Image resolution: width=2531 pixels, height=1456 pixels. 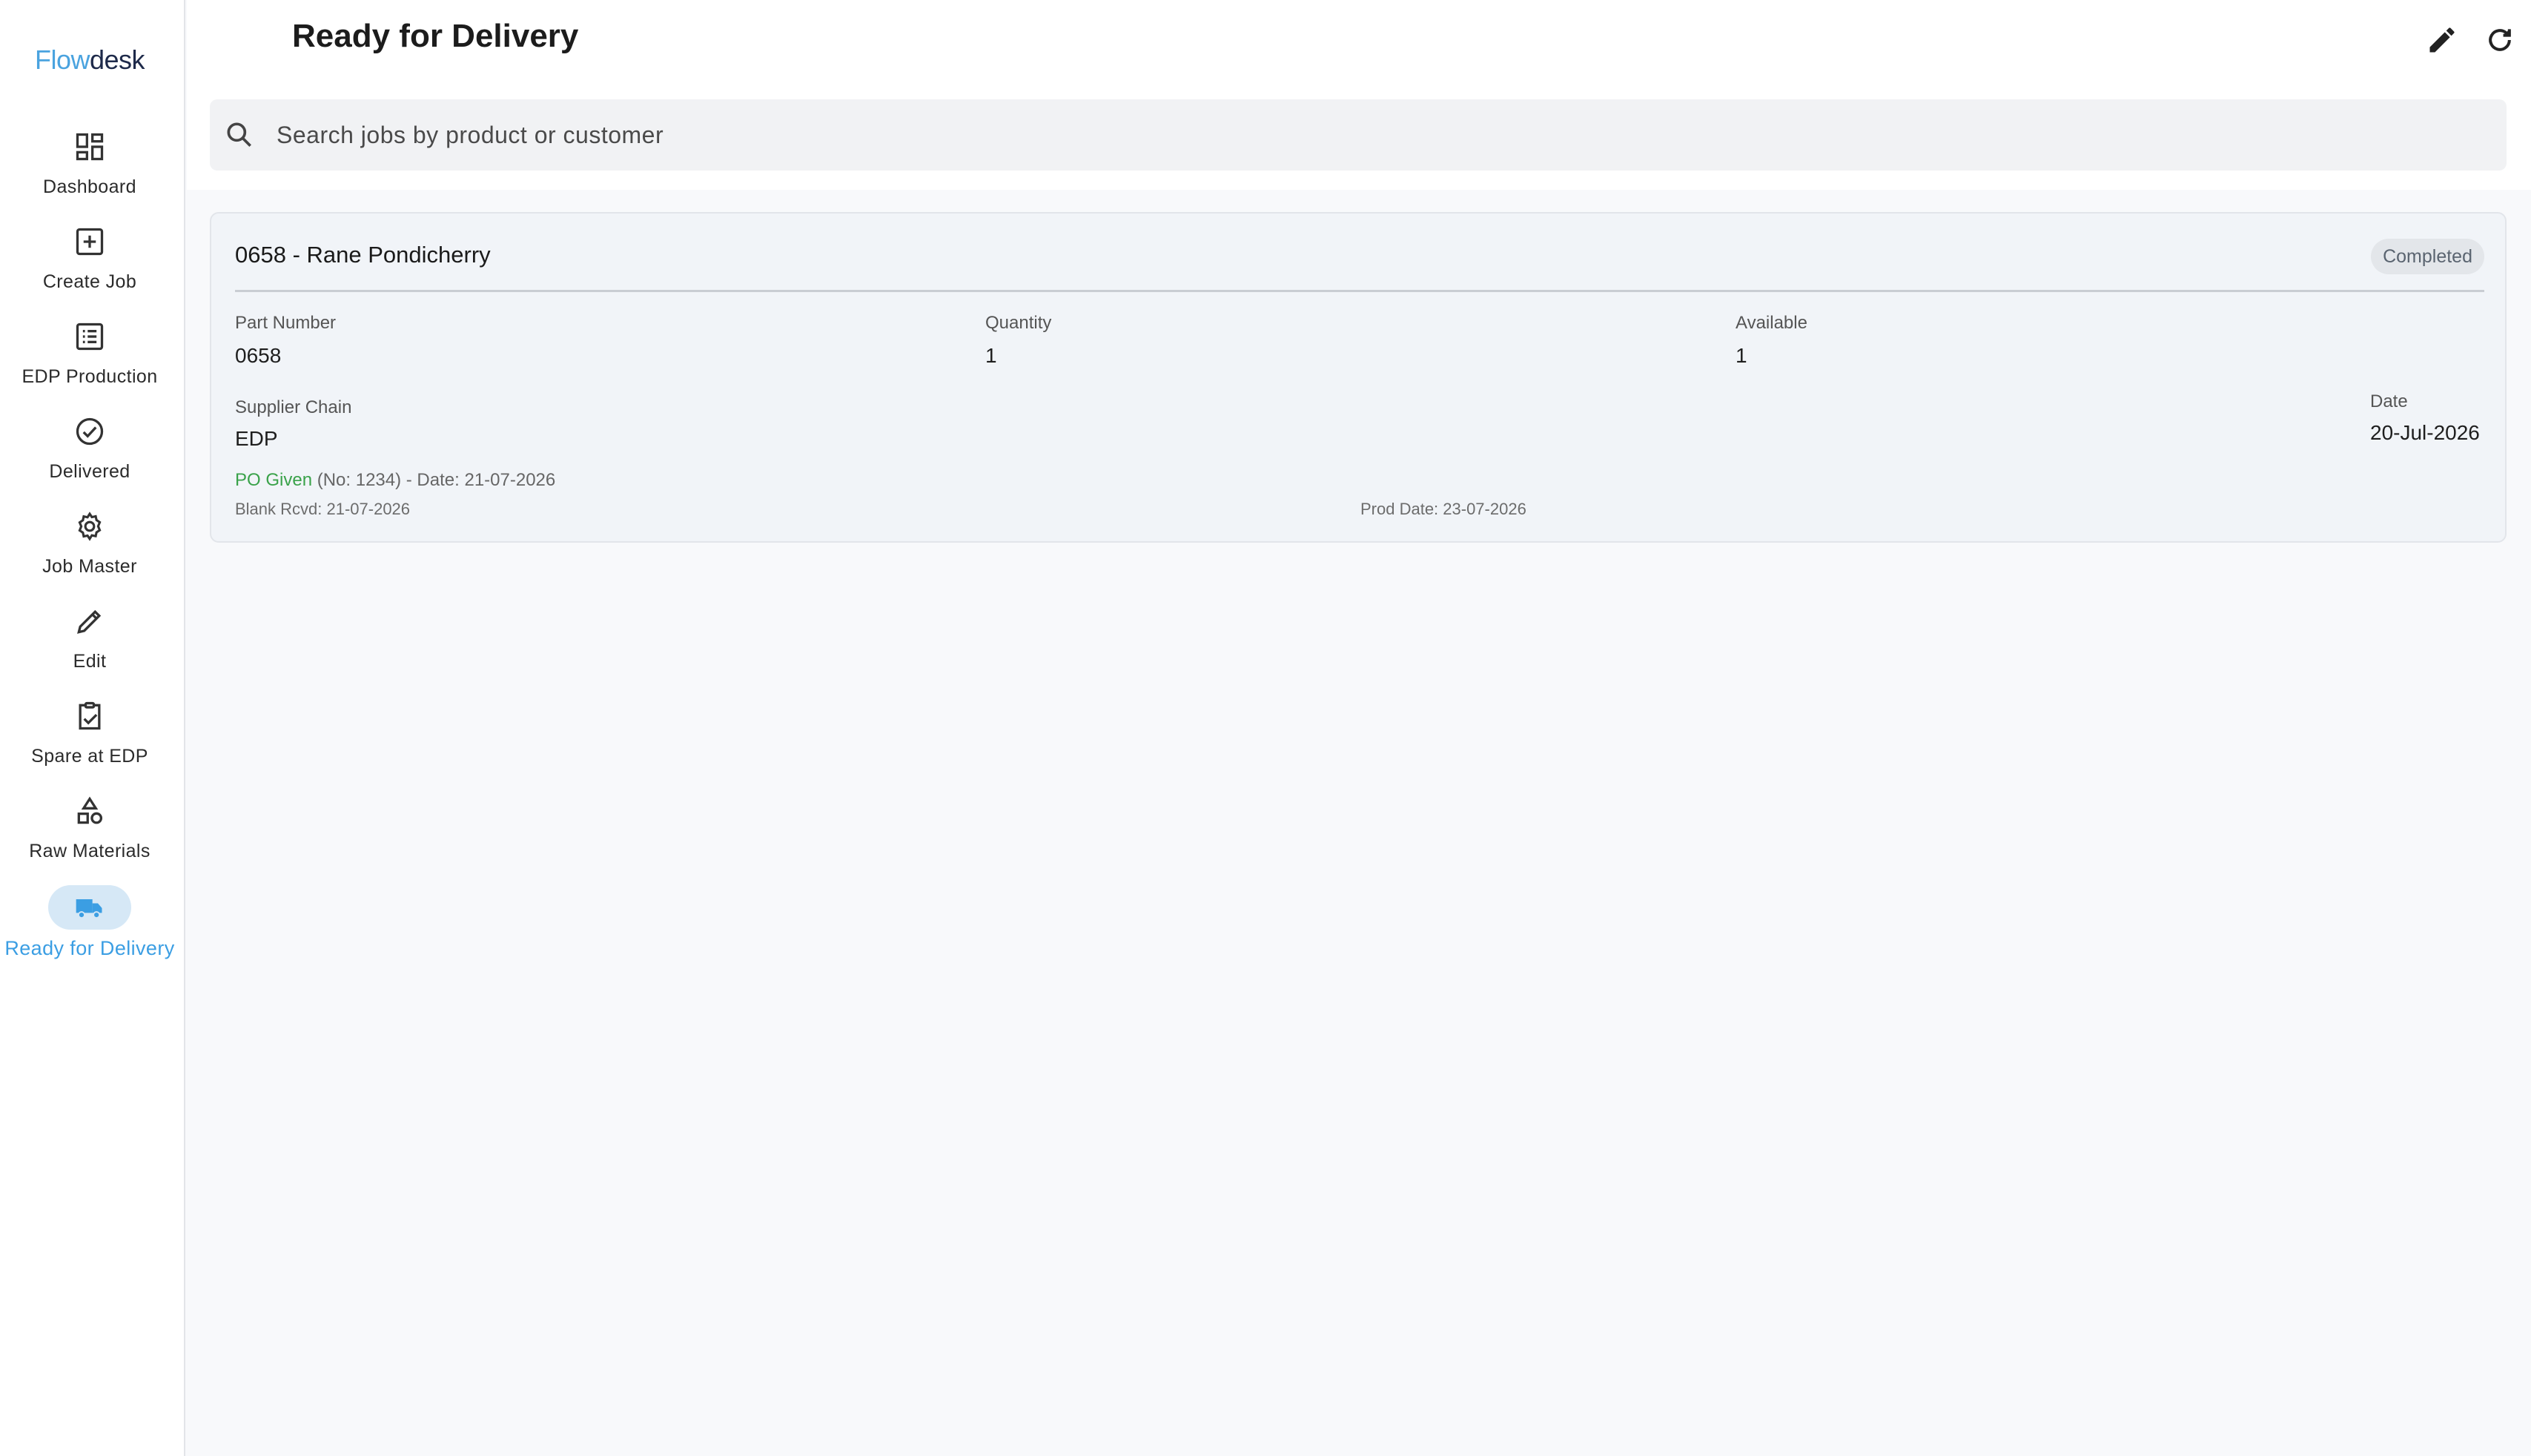 What do you see at coordinates (90, 811) in the screenshot?
I see `shapes-icon` at bounding box center [90, 811].